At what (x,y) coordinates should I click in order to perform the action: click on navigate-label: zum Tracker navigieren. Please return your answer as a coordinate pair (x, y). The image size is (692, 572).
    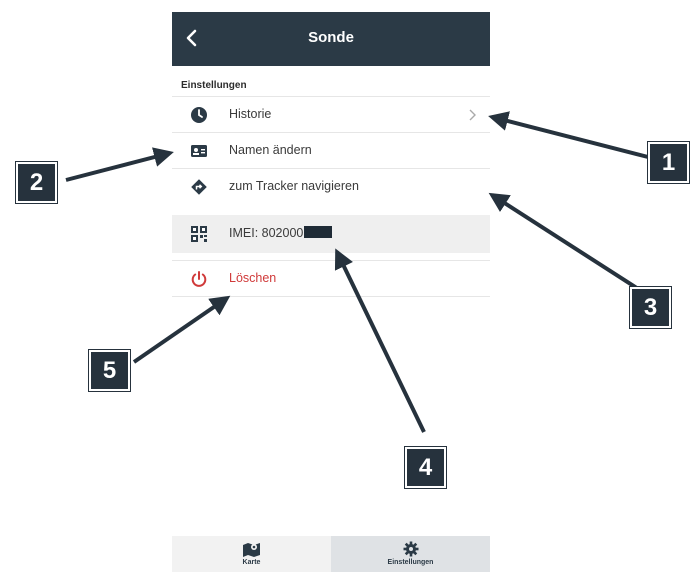
    Looking at the image, I should click on (294, 186).